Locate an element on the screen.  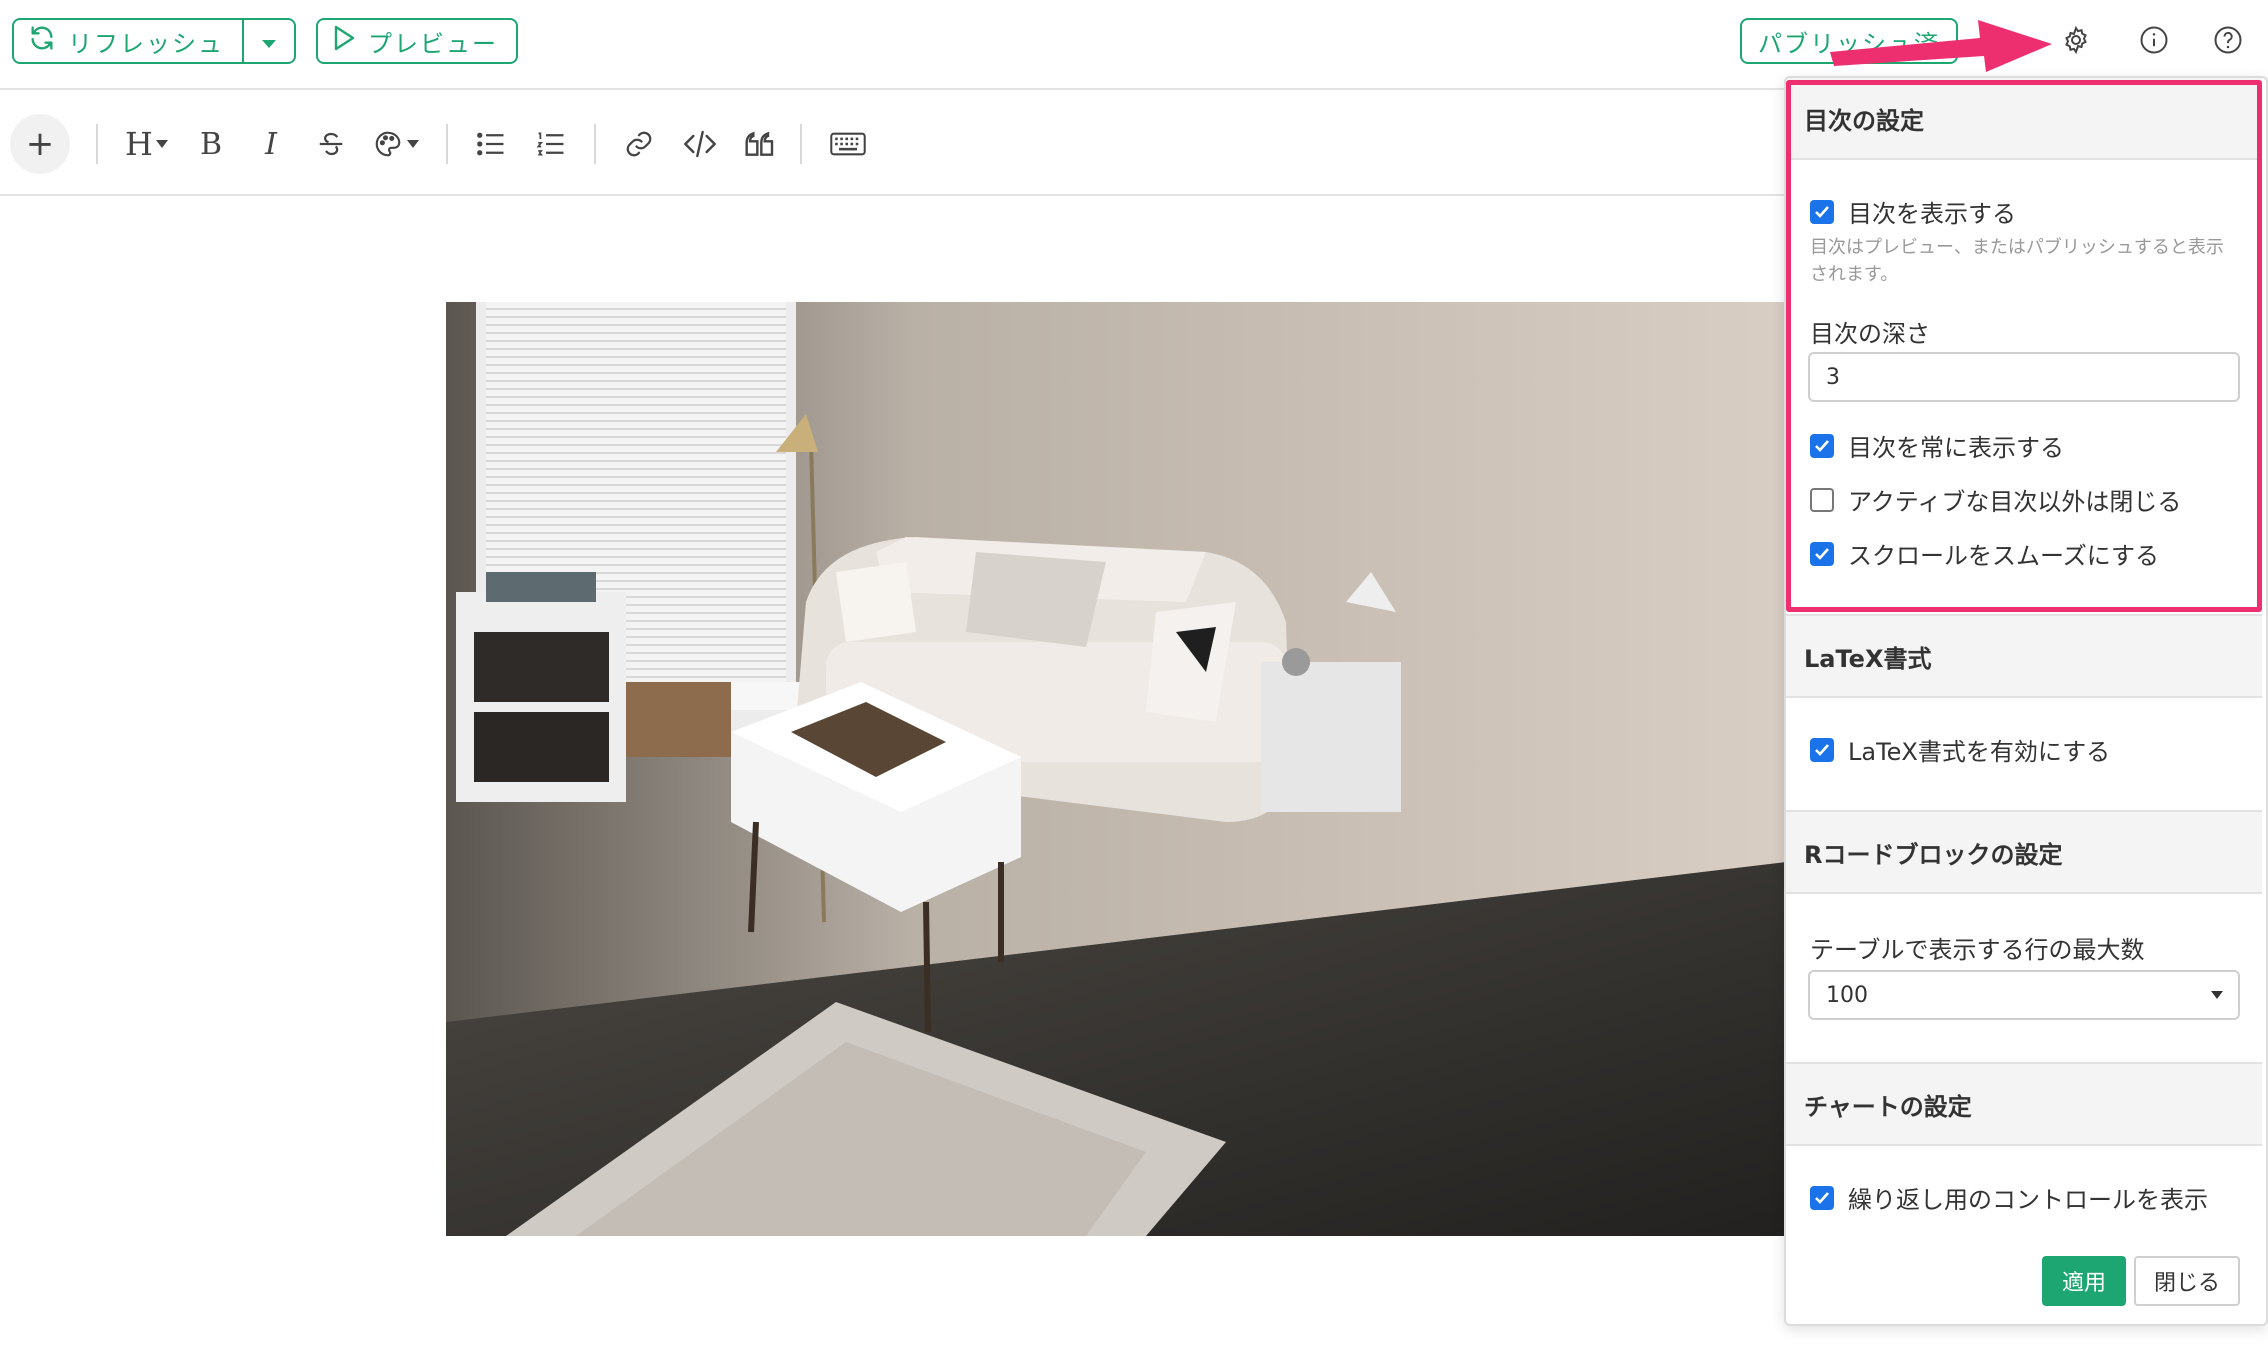
refresh-button-group: リフレッシュ is located at coordinates (154, 41).